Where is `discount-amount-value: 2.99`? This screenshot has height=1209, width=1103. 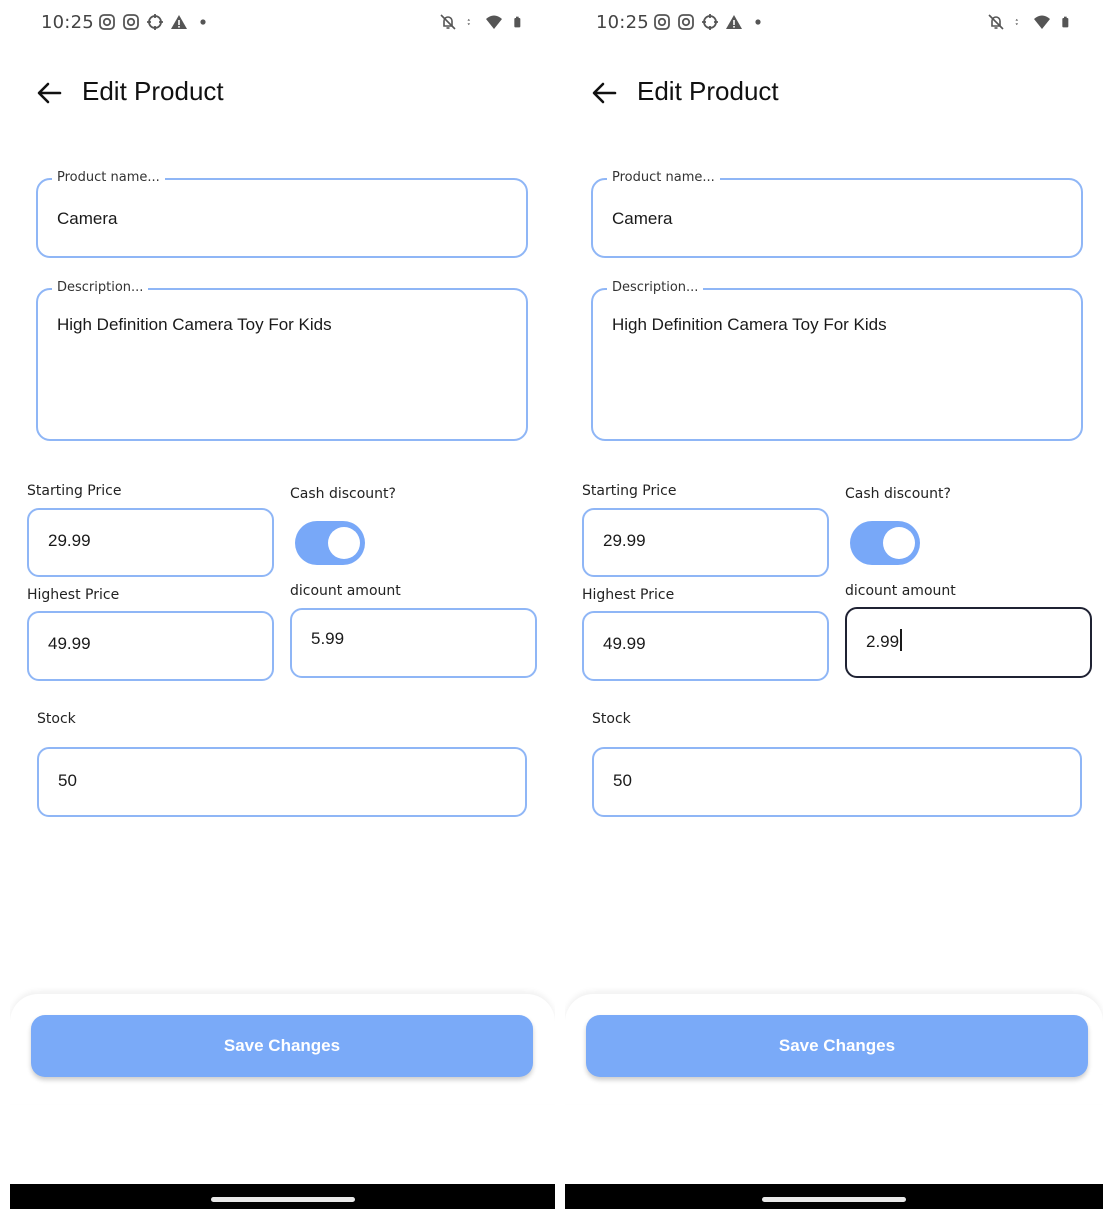 discount-amount-value: 2.99 is located at coordinates (883, 641).